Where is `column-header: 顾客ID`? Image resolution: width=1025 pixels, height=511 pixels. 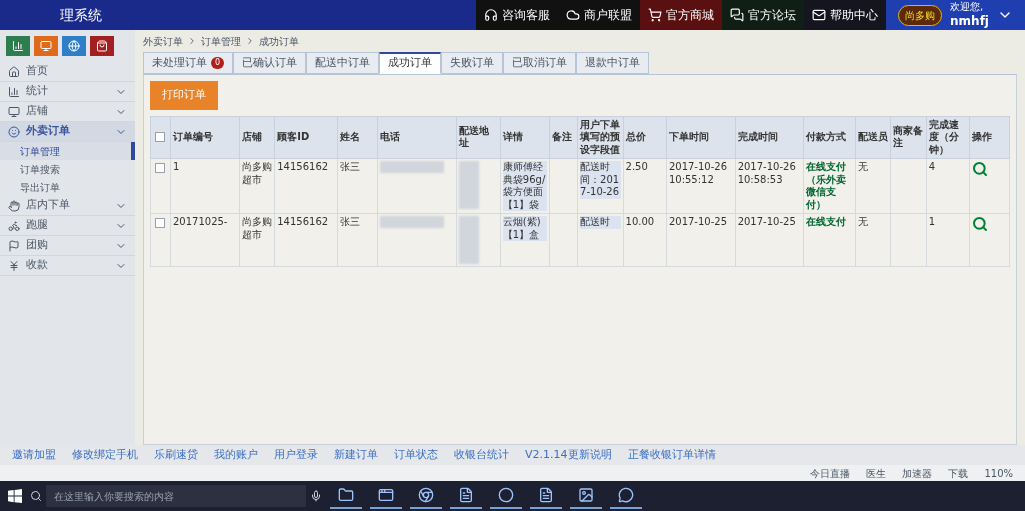
column-header: 顾客ID is located at coordinates (294, 137).